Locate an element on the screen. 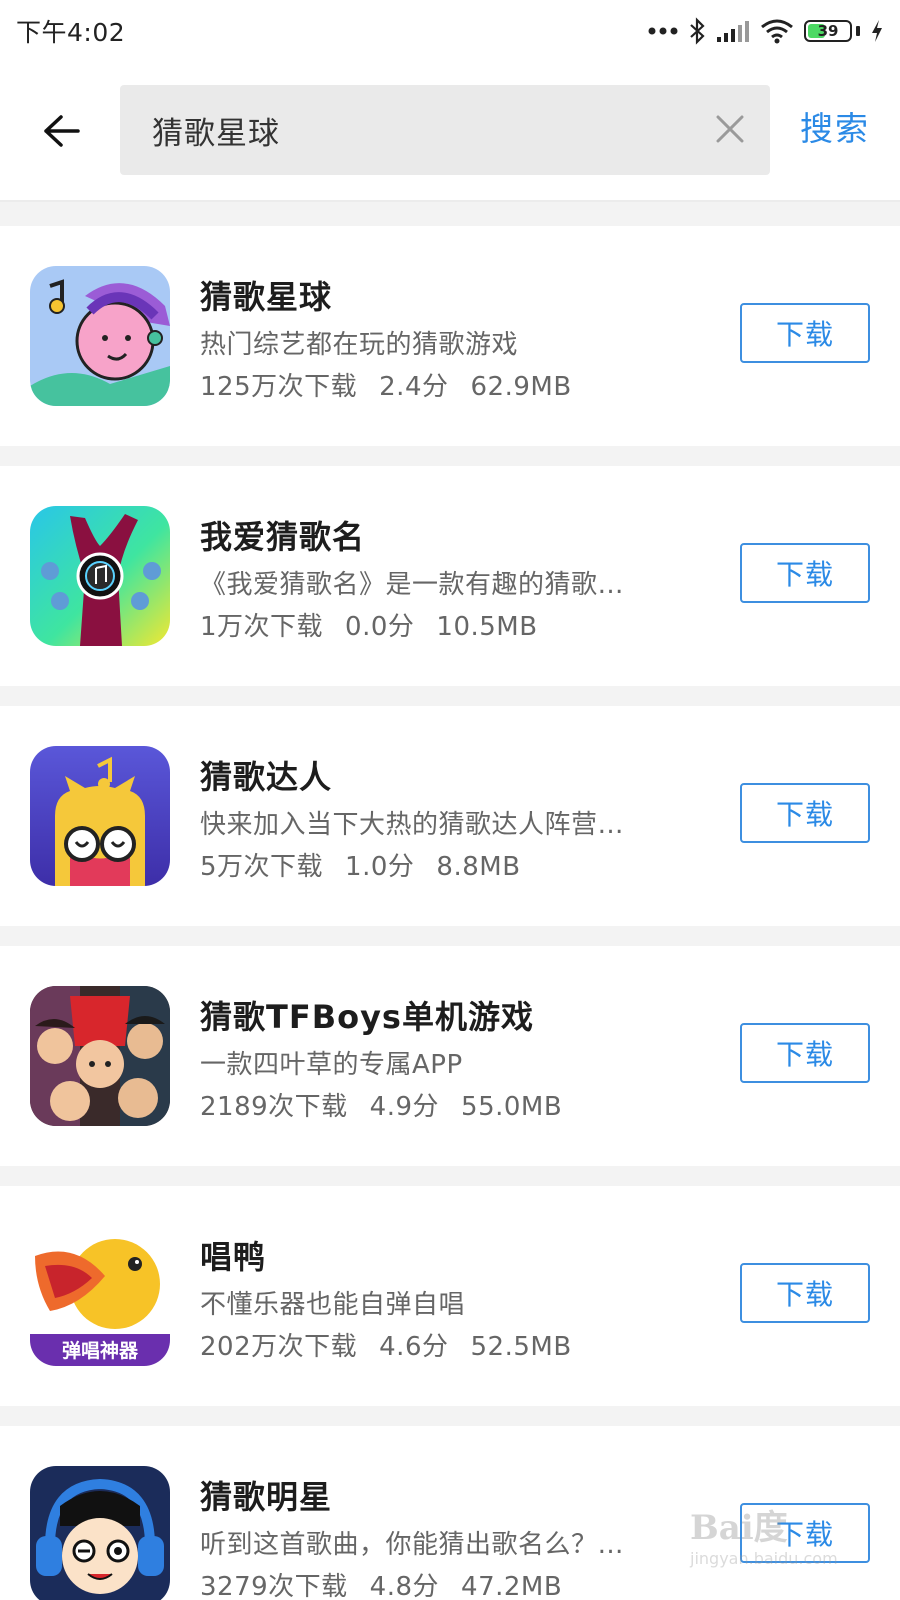 The width and height of the screenshot is (900, 1600). baidu-watermark: Bai度 jingyan.baidu.com is located at coordinates (790, 1540).